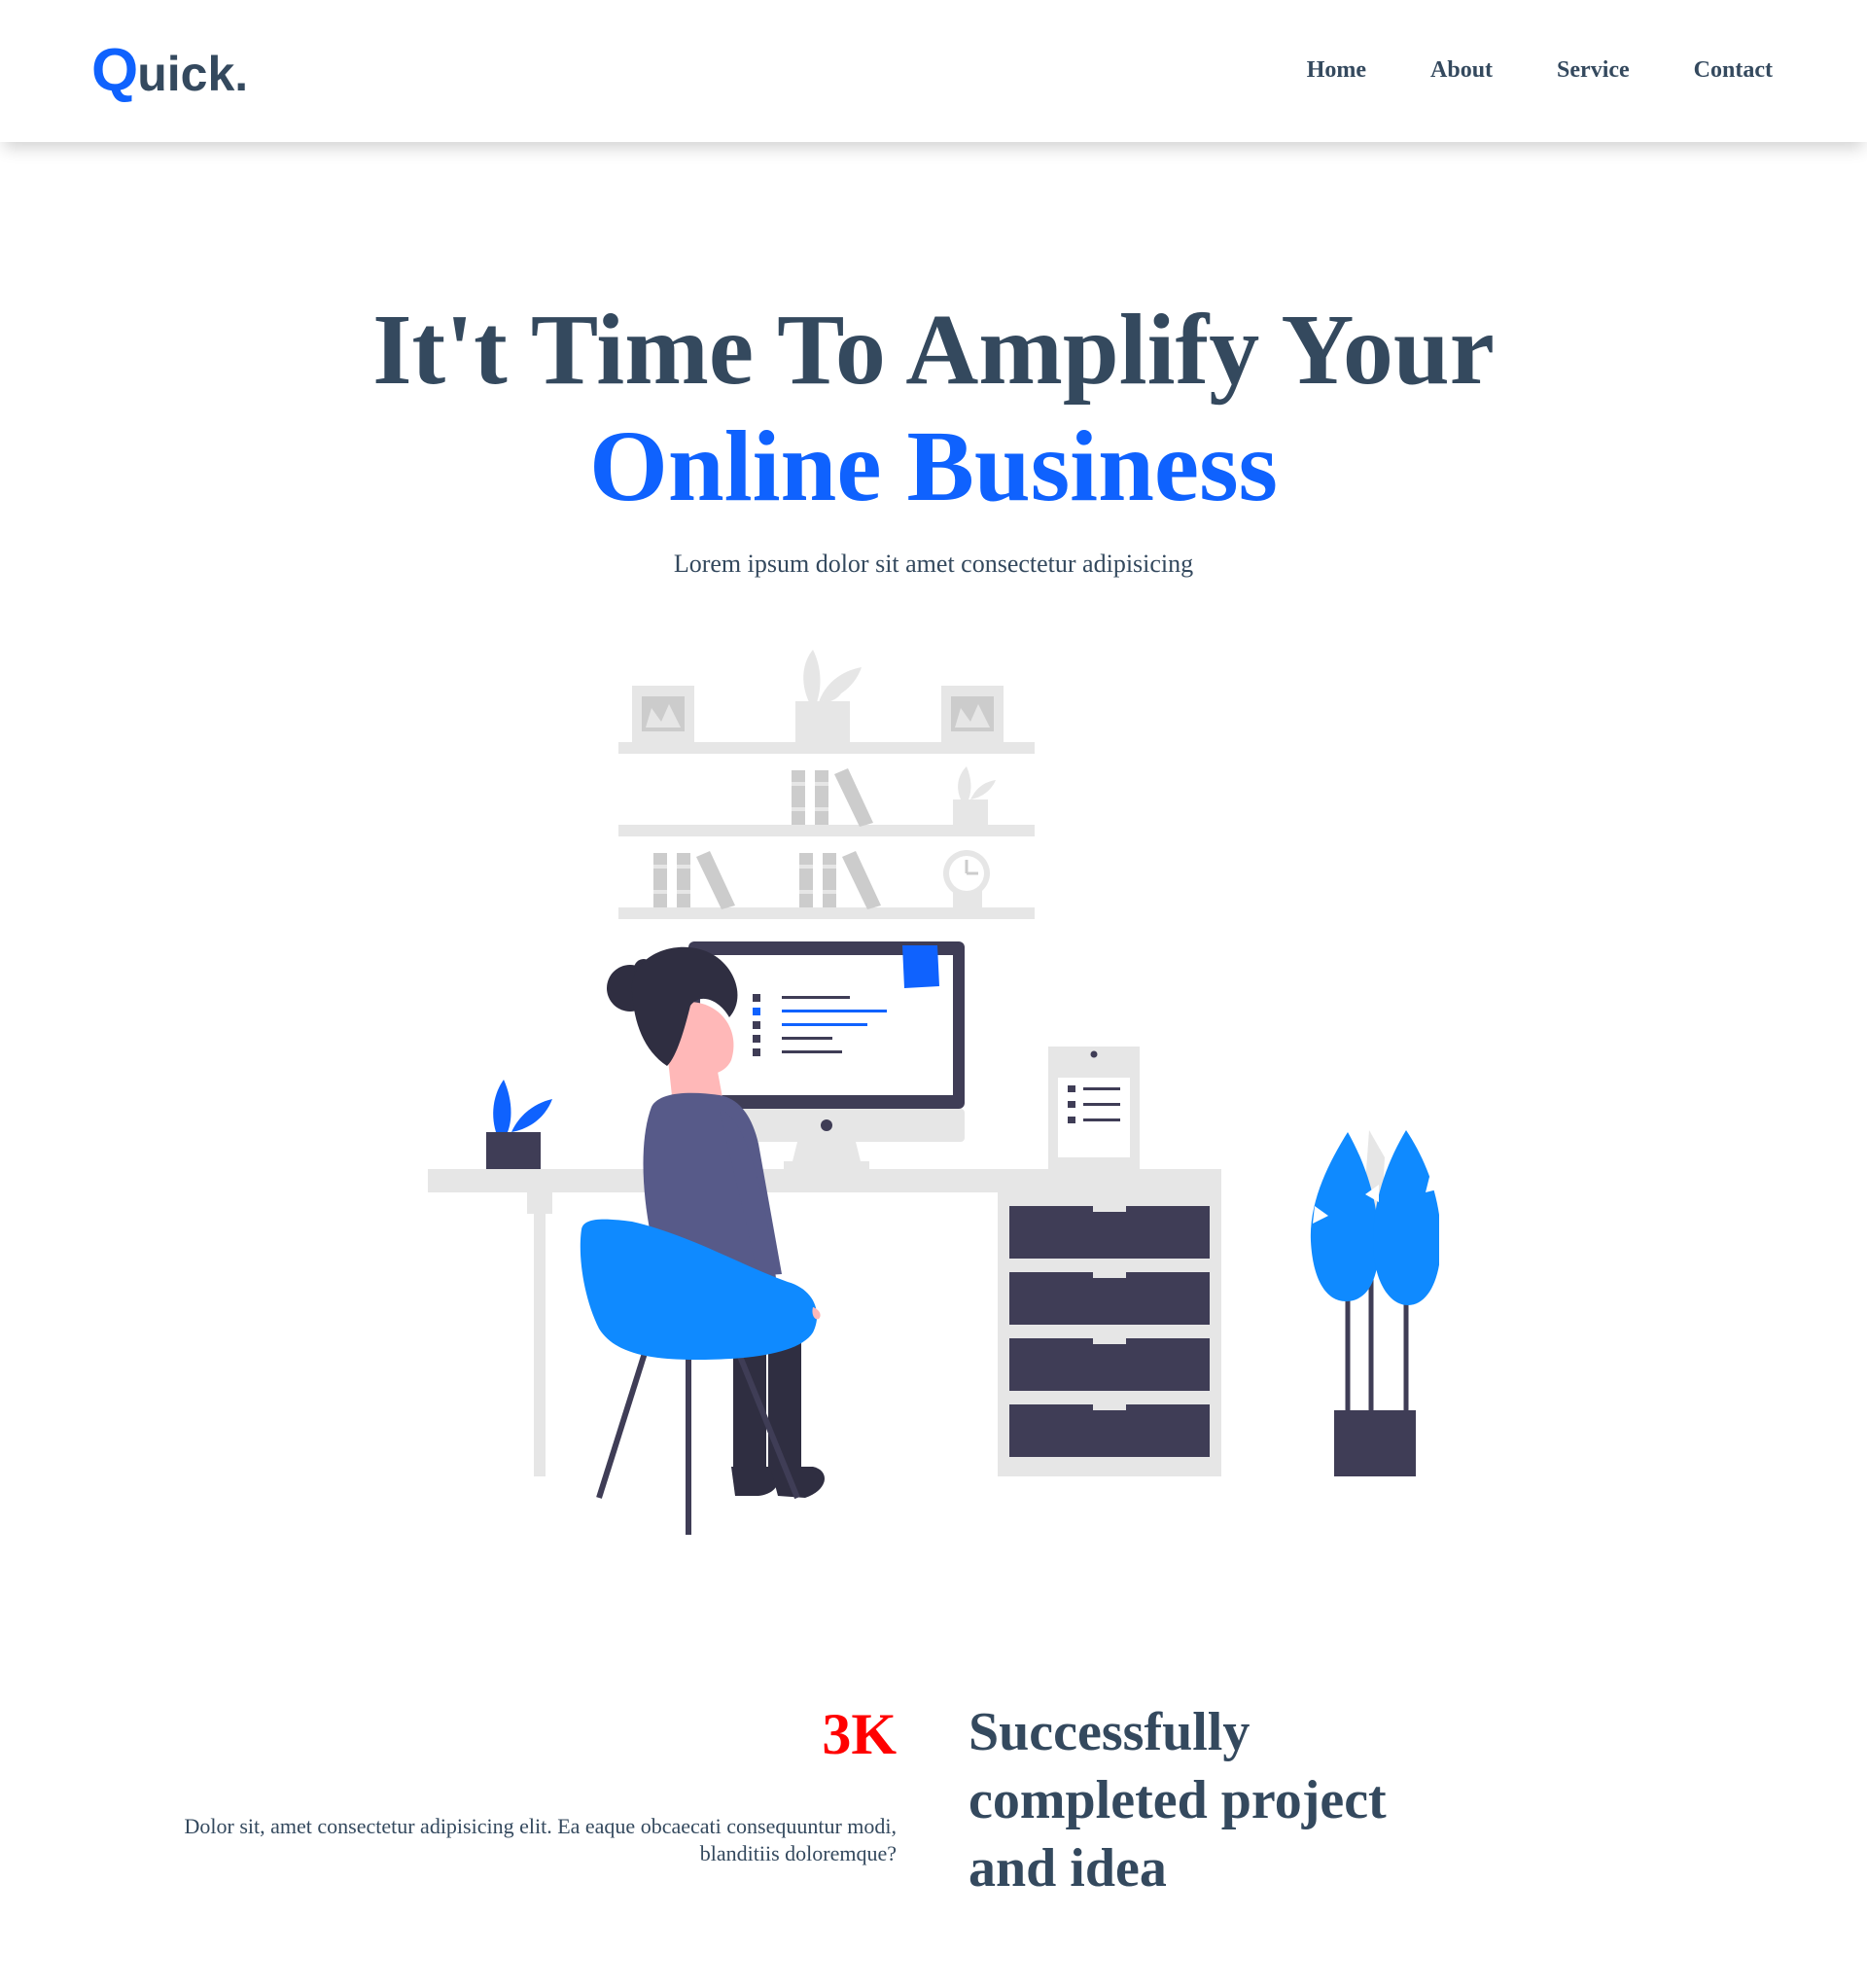 This screenshot has height=1988, width=1867. I want to click on clock-icon, so click(966, 873).